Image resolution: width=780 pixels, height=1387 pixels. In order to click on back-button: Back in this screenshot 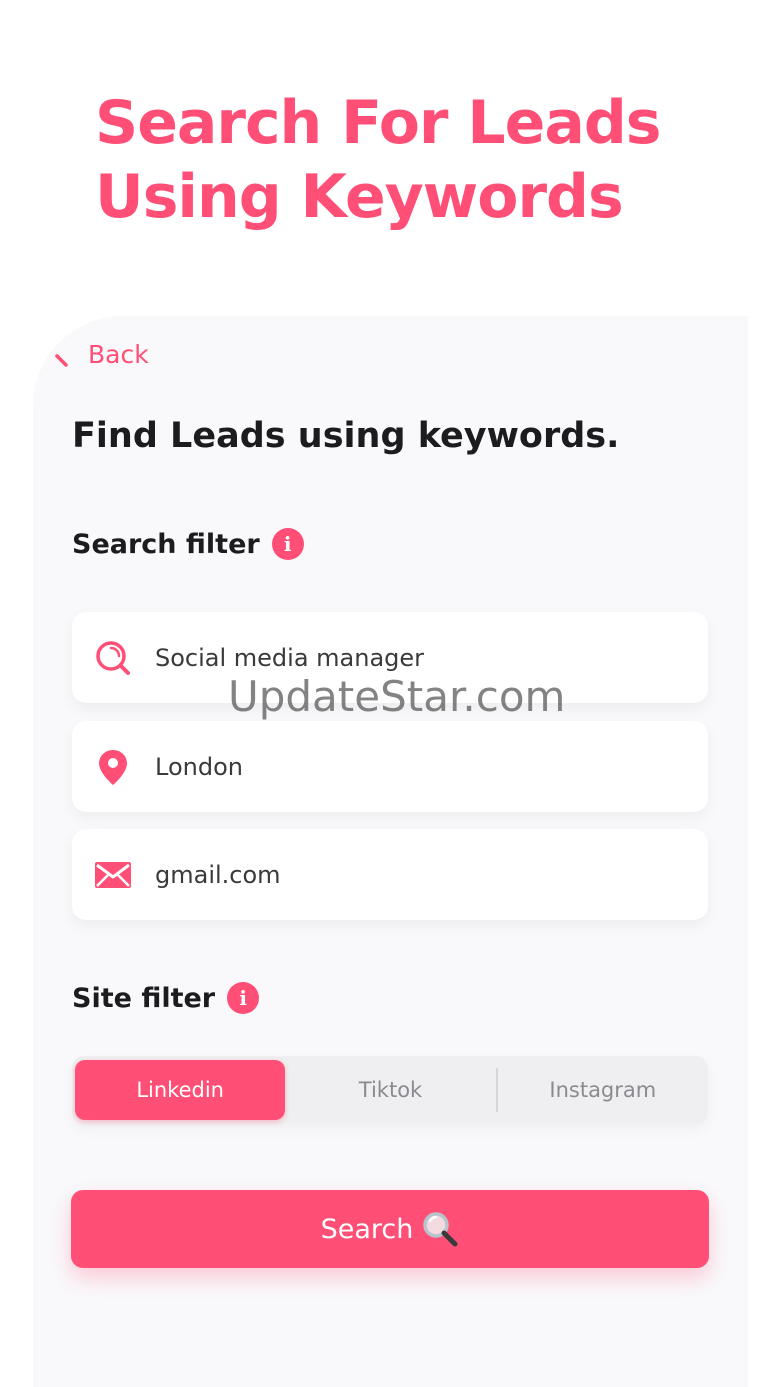, I will do `click(101, 354)`.